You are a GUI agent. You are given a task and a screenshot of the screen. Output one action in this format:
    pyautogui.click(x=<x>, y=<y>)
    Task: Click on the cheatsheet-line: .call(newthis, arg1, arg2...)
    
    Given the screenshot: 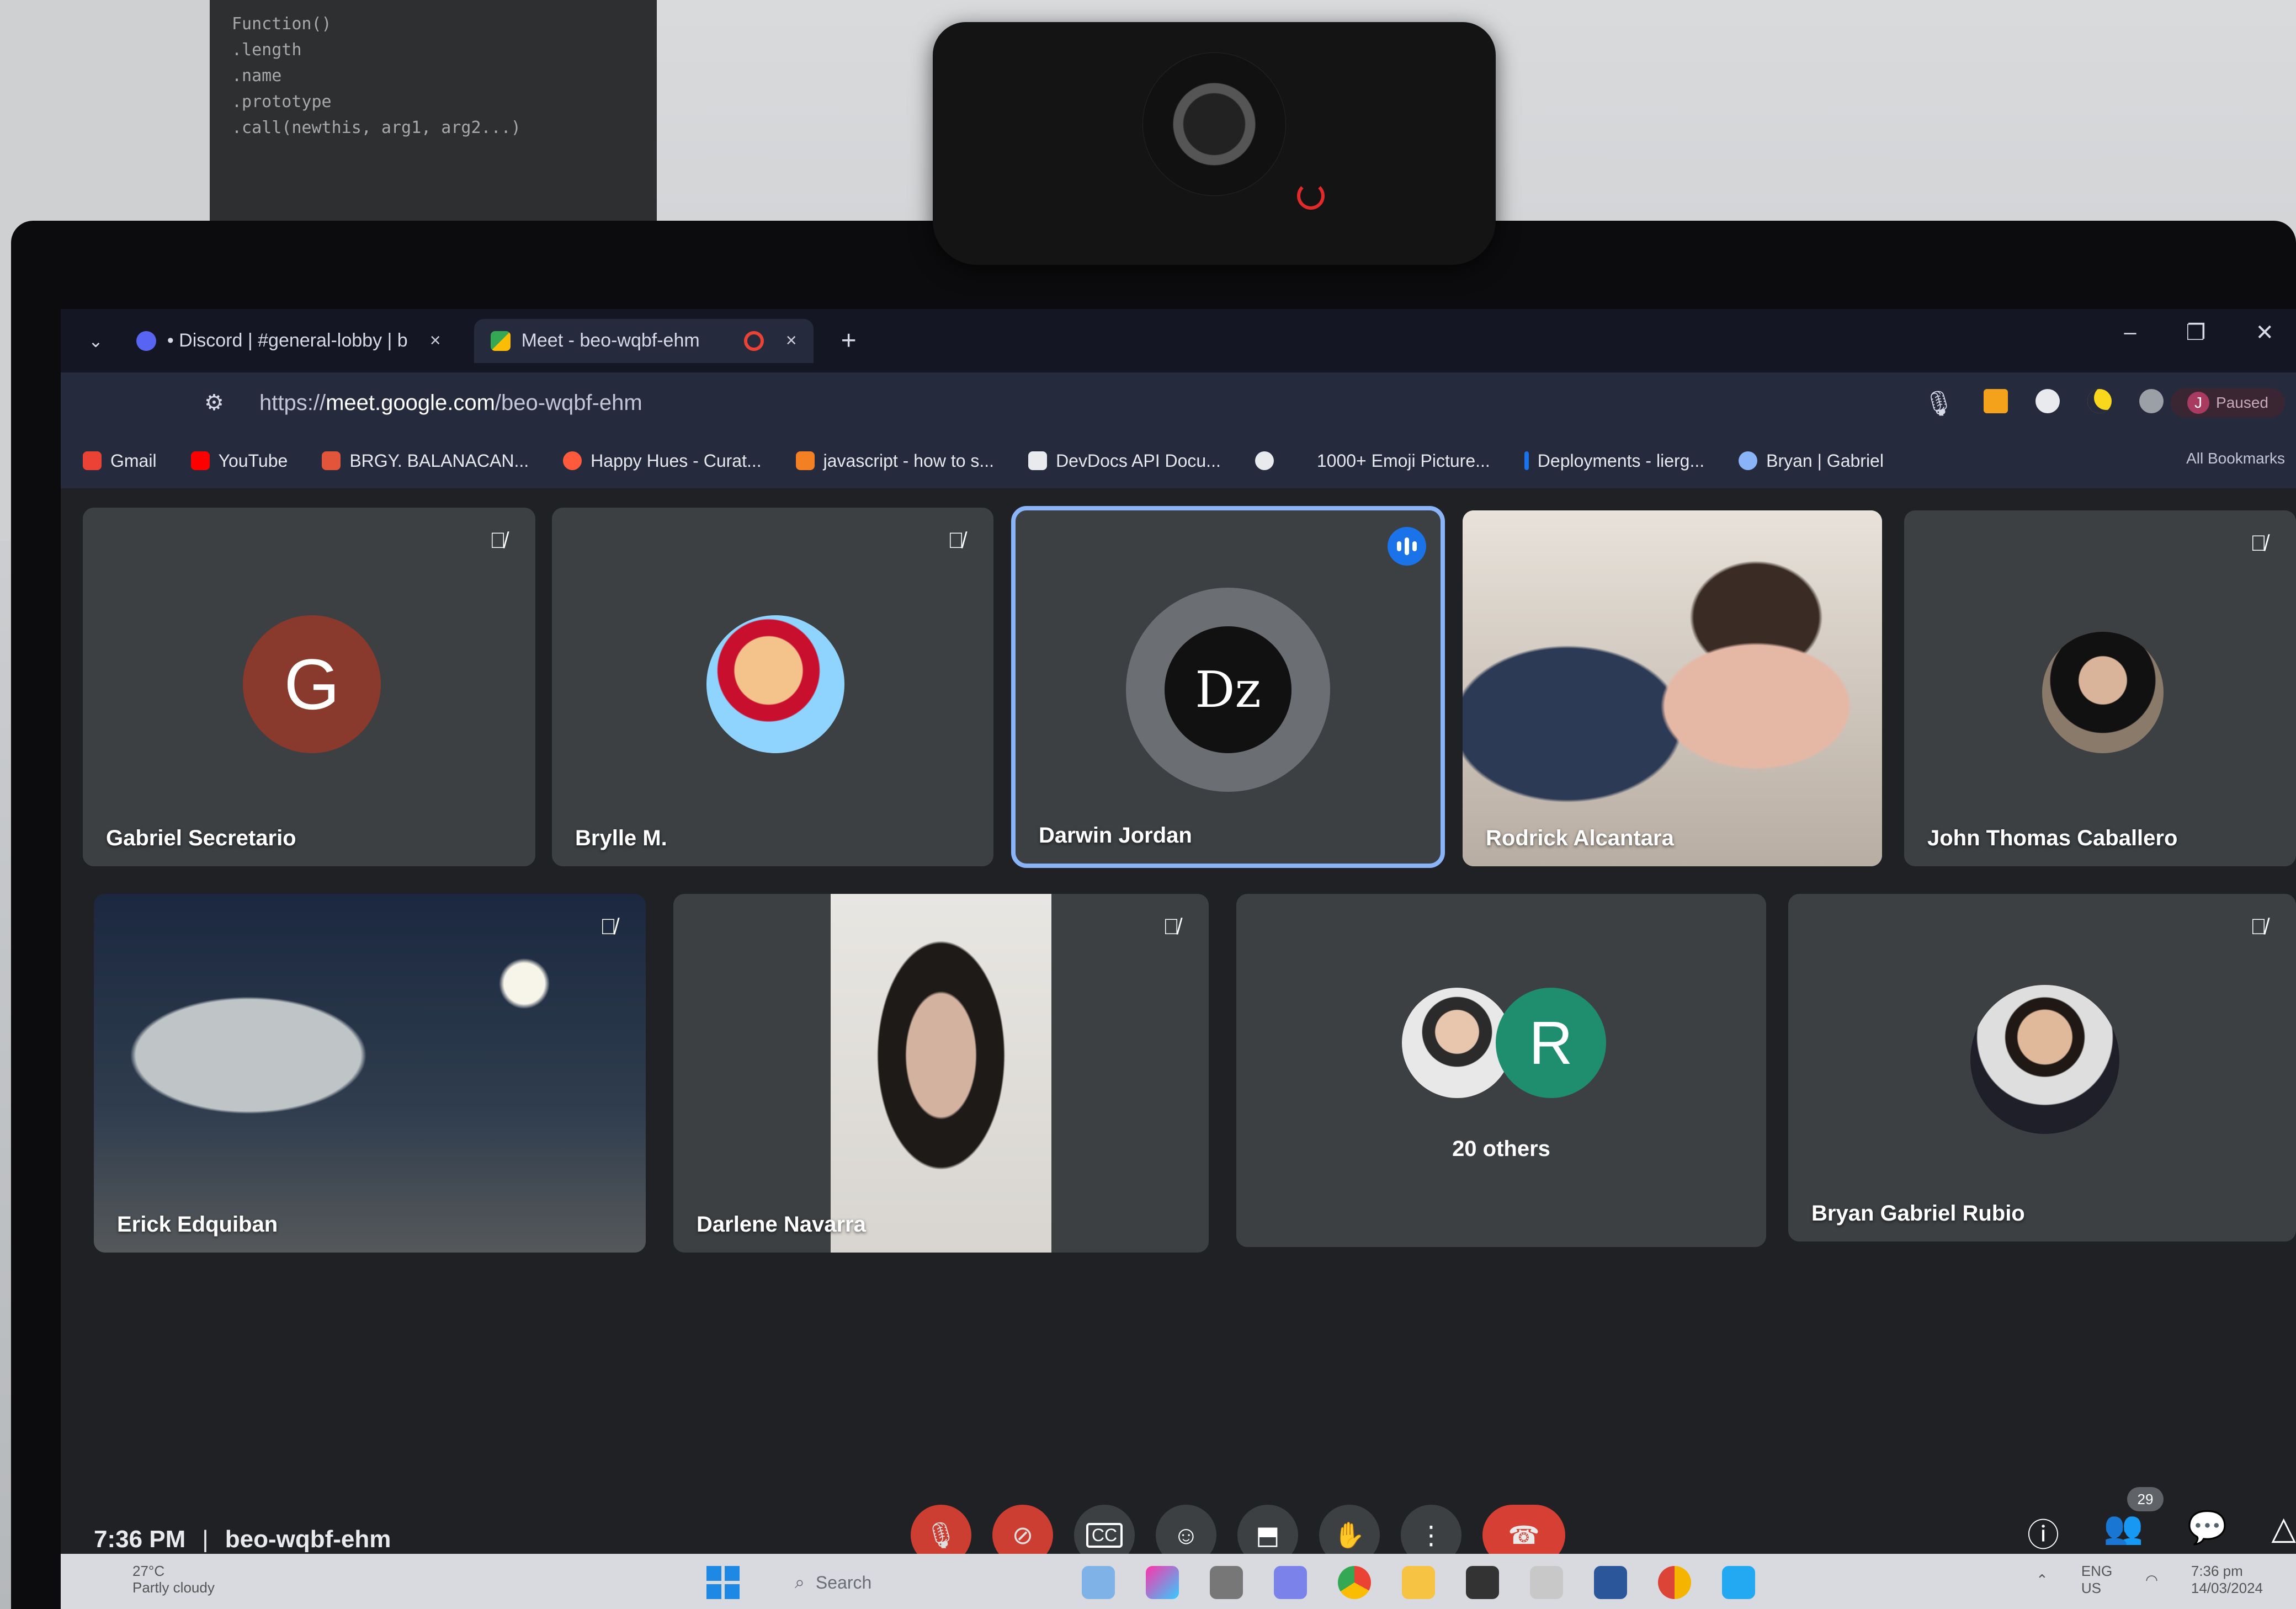 What is the action you would take?
    pyautogui.click(x=377, y=127)
    